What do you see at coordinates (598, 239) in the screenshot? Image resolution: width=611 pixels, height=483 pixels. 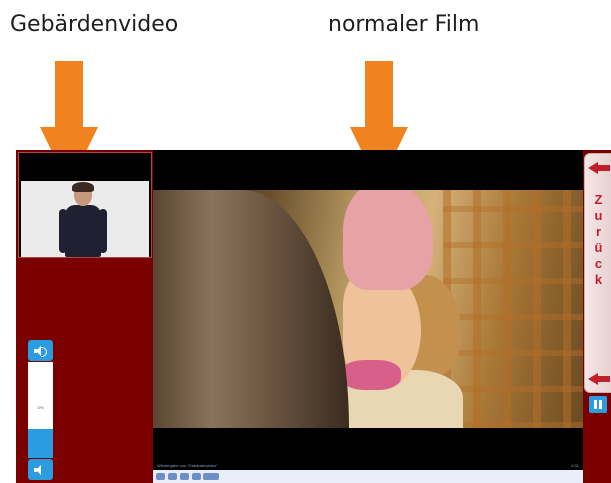 I see `back-label: Z u r ü c k` at bounding box center [598, 239].